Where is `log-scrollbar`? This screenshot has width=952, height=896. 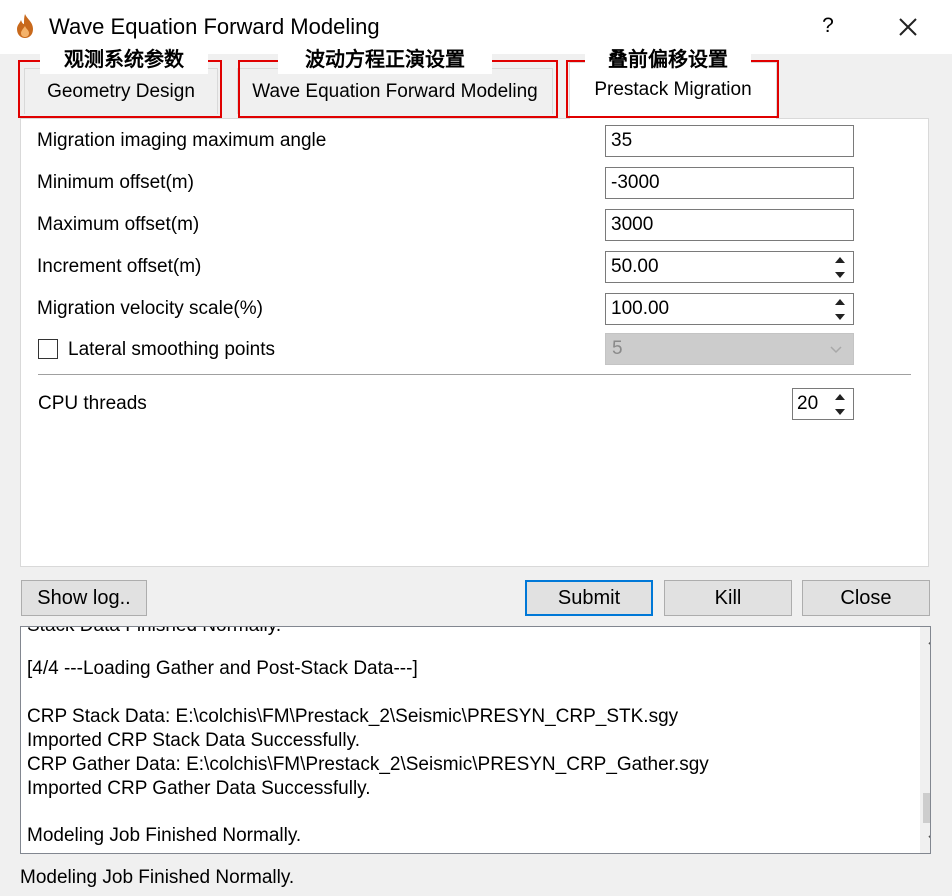
log-scrollbar is located at coordinates (925, 740).